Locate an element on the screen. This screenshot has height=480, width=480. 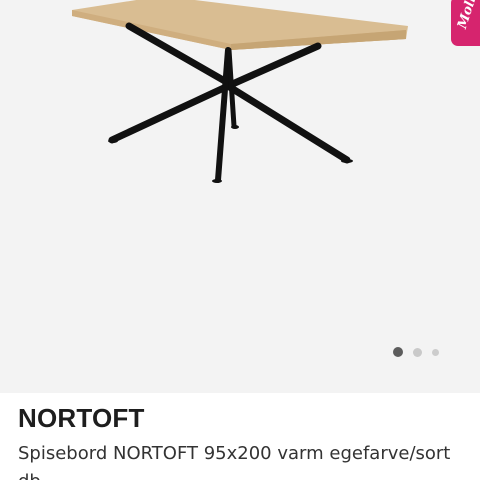
product-description-continued: db is located at coordinates (29, 475).